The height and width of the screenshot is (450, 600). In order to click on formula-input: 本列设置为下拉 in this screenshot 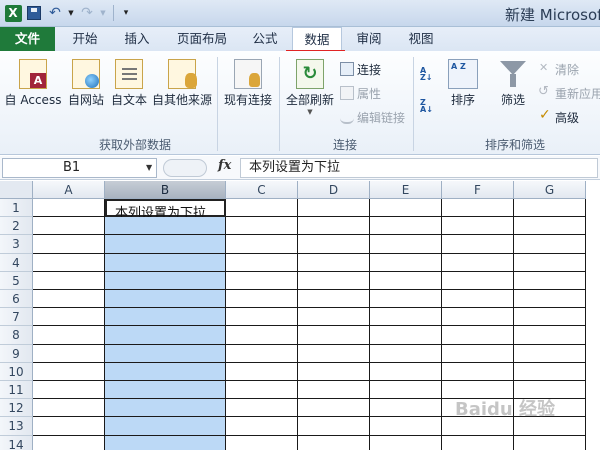, I will do `click(419, 168)`.